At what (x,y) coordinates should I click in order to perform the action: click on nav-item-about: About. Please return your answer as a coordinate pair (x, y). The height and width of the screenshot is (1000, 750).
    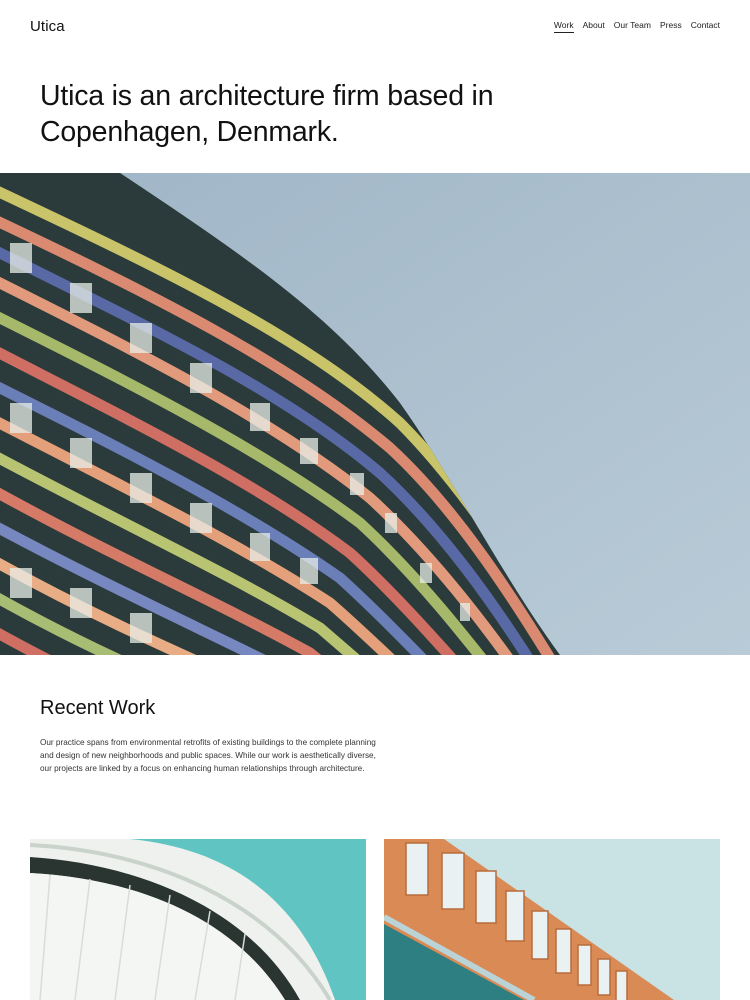
    Looking at the image, I should click on (594, 26).